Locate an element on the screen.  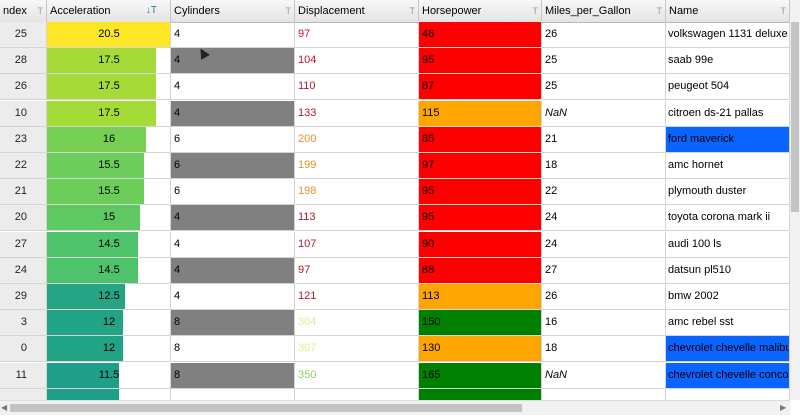
cell-displacement: 107 is located at coordinates (357, 244).